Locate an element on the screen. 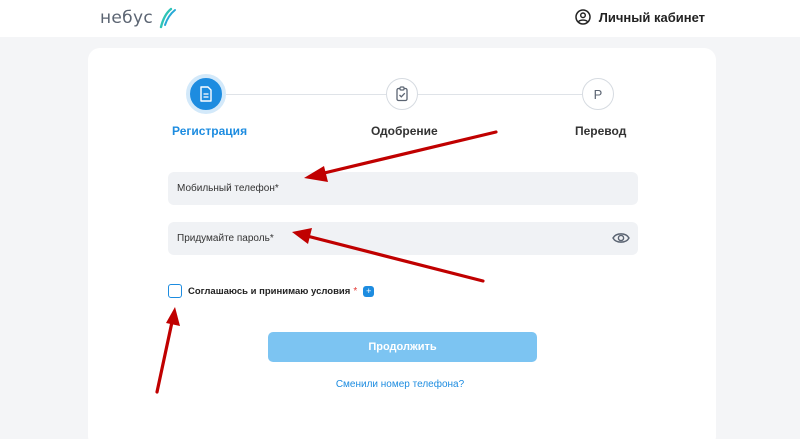  required-mark: * is located at coordinates (355, 291).